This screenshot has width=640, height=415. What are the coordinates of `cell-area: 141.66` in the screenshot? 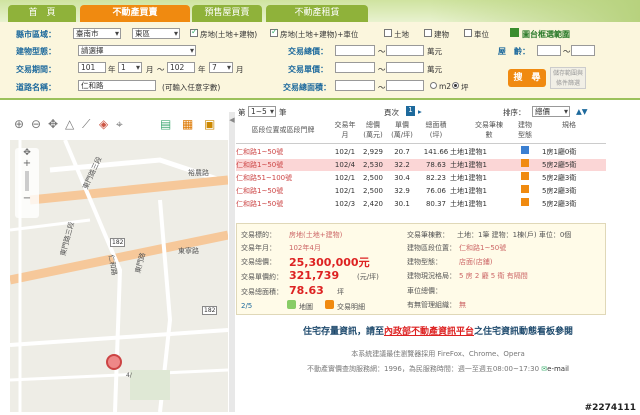 It's located at (436, 152).